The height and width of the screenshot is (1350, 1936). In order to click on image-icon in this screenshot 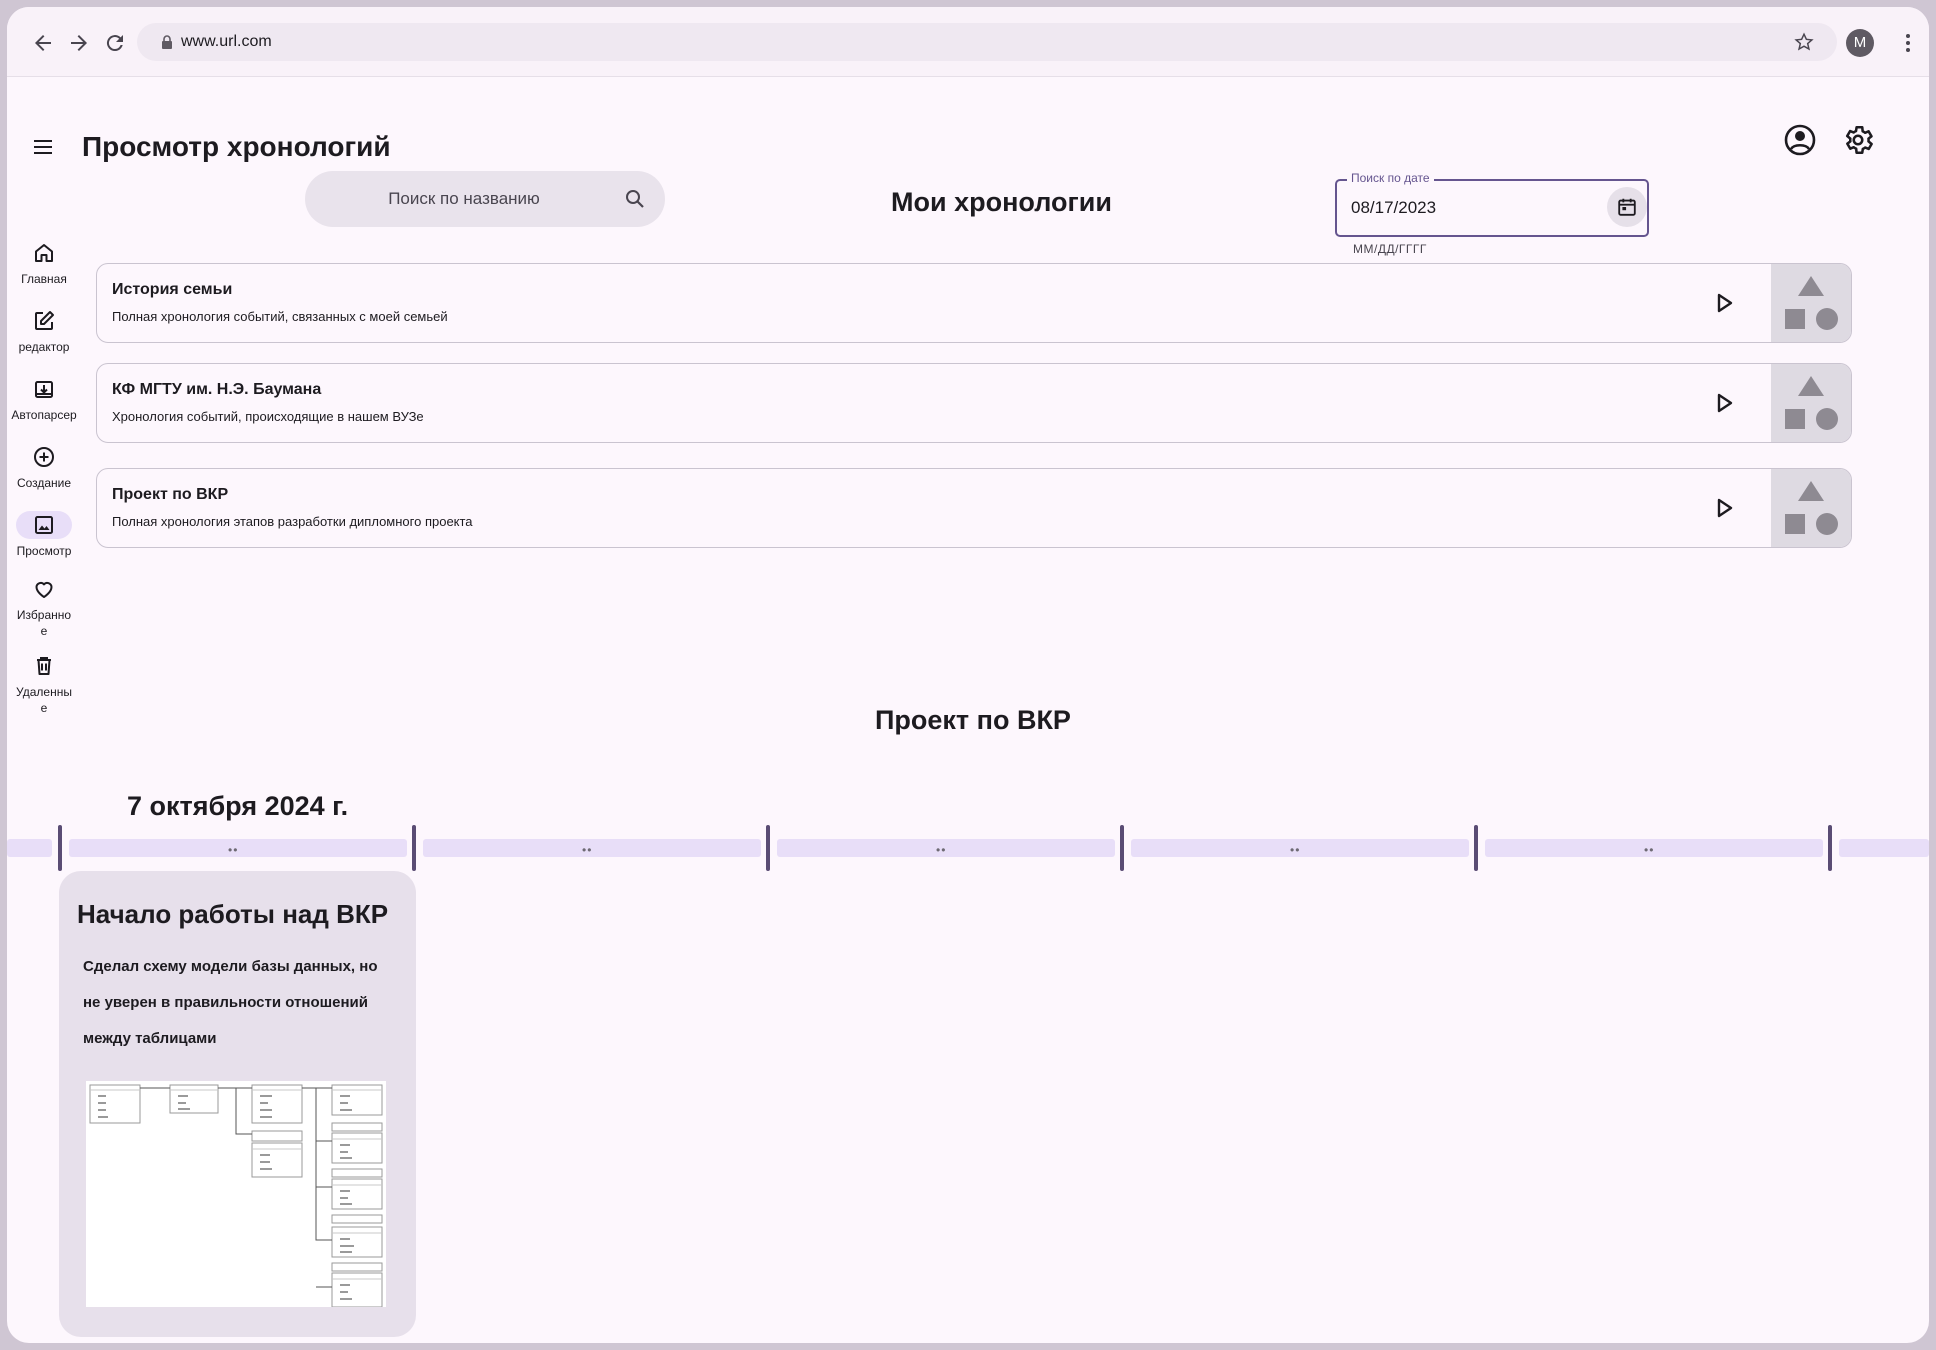, I will do `click(44, 525)`.